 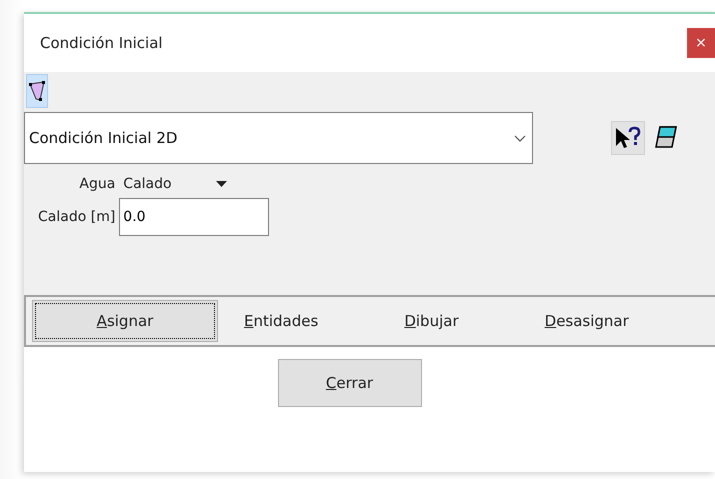 I want to click on polygon-icon, so click(x=37, y=91).